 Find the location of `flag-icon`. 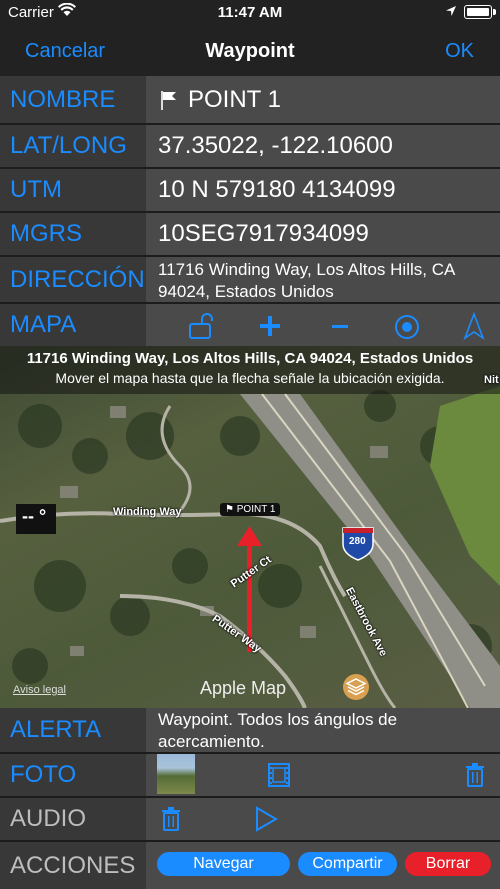

flag-icon is located at coordinates (168, 100).